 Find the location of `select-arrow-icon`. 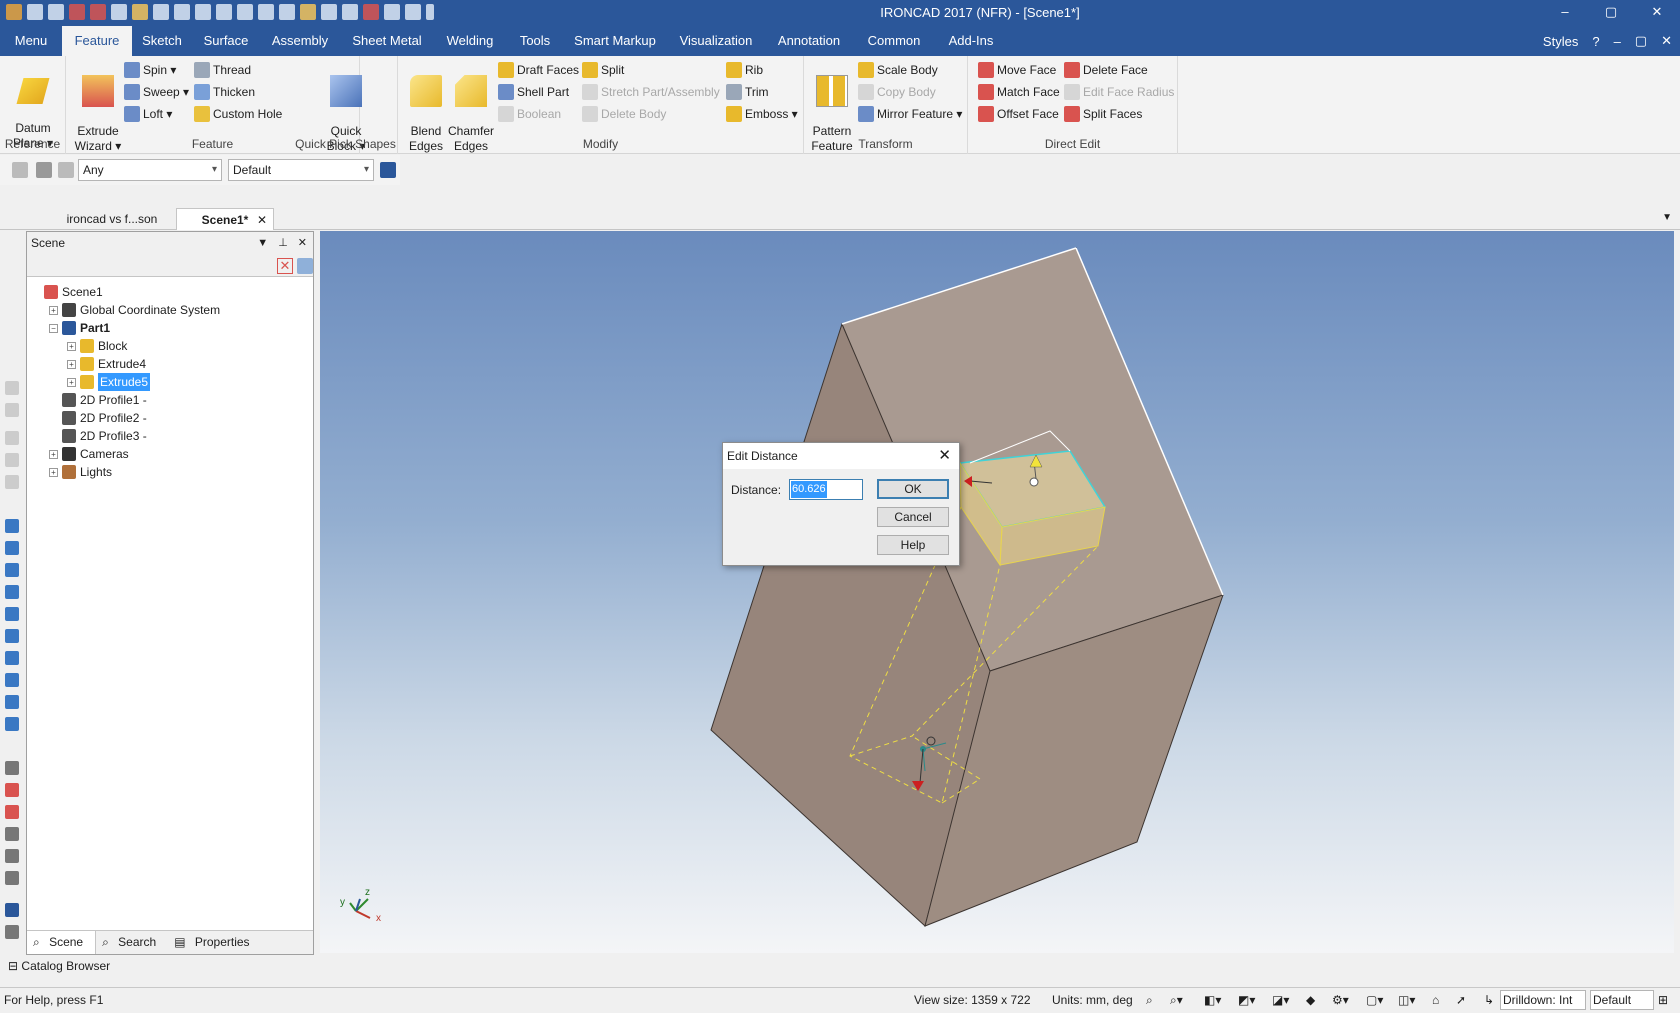

select-arrow-icon is located at coordinates (44, 170).